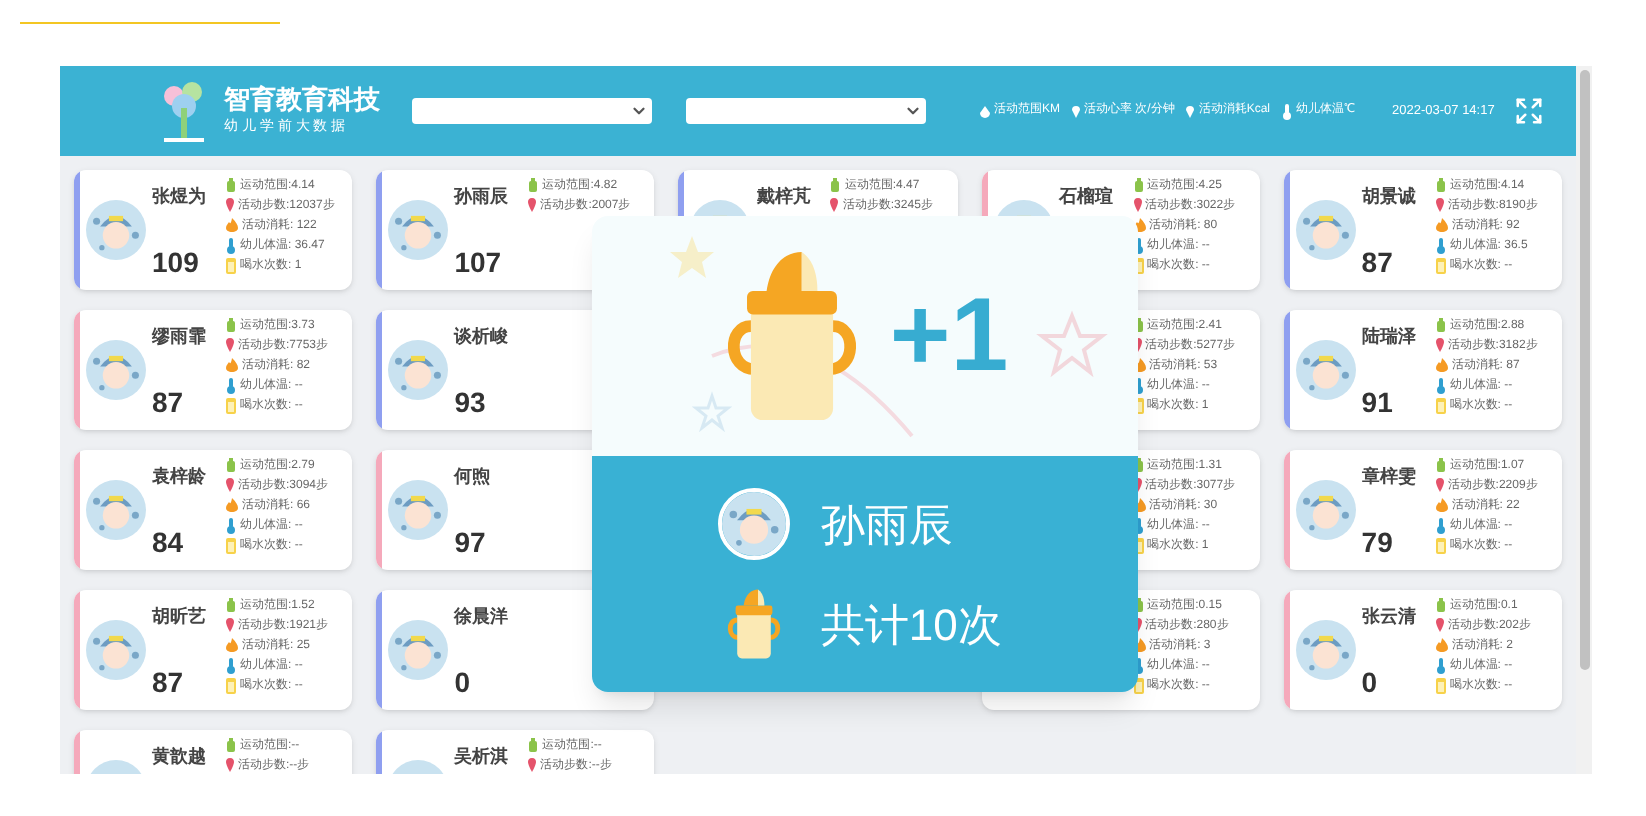  What do you see at coordinates (1378, 542) in the screenshot?
I see `student-score: 79` at bounding box center [1378, 542].